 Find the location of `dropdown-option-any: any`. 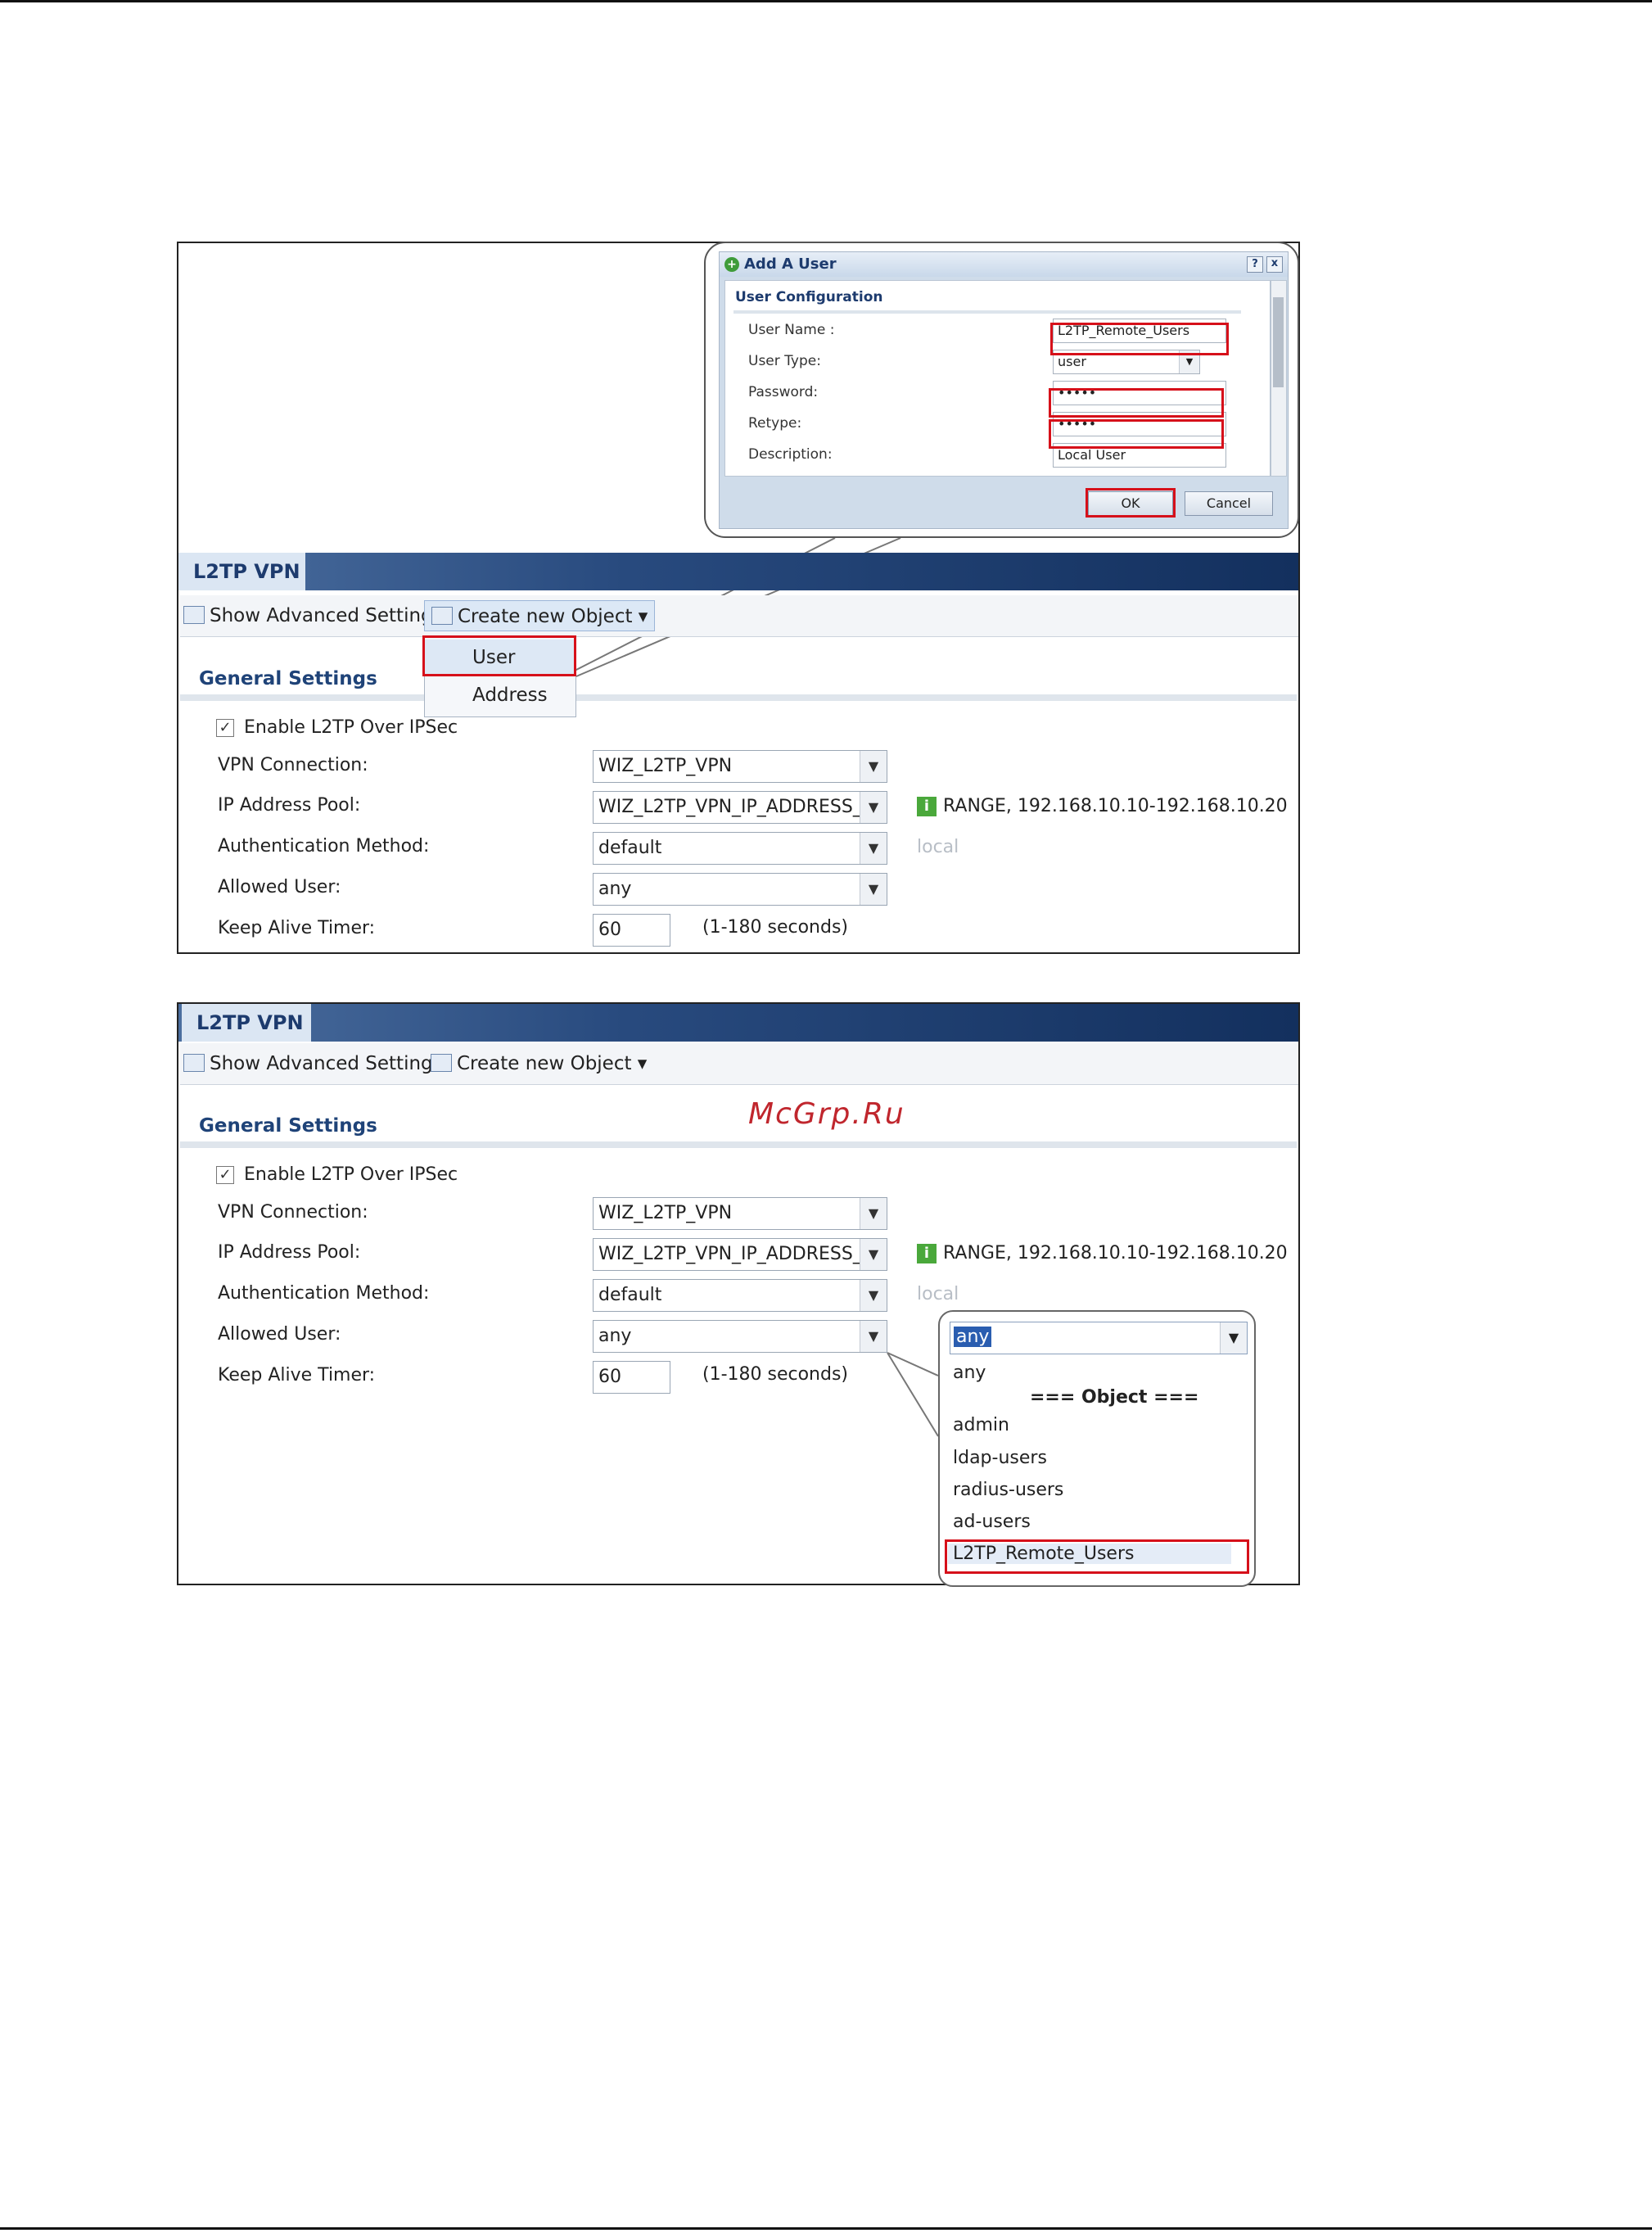

dropdown-option-any: any is located at coordinates (969, 1373).